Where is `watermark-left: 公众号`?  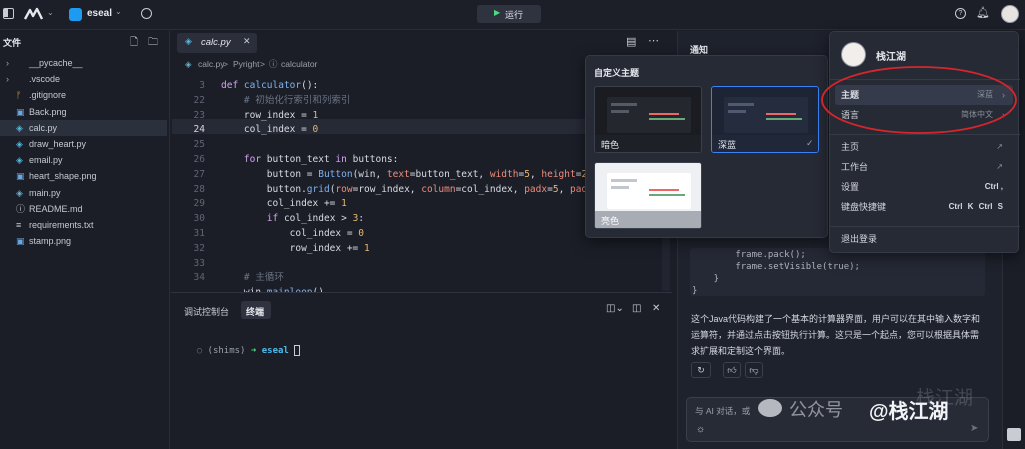 watermark-left: 公众号 is located at coordinates (816, 410).